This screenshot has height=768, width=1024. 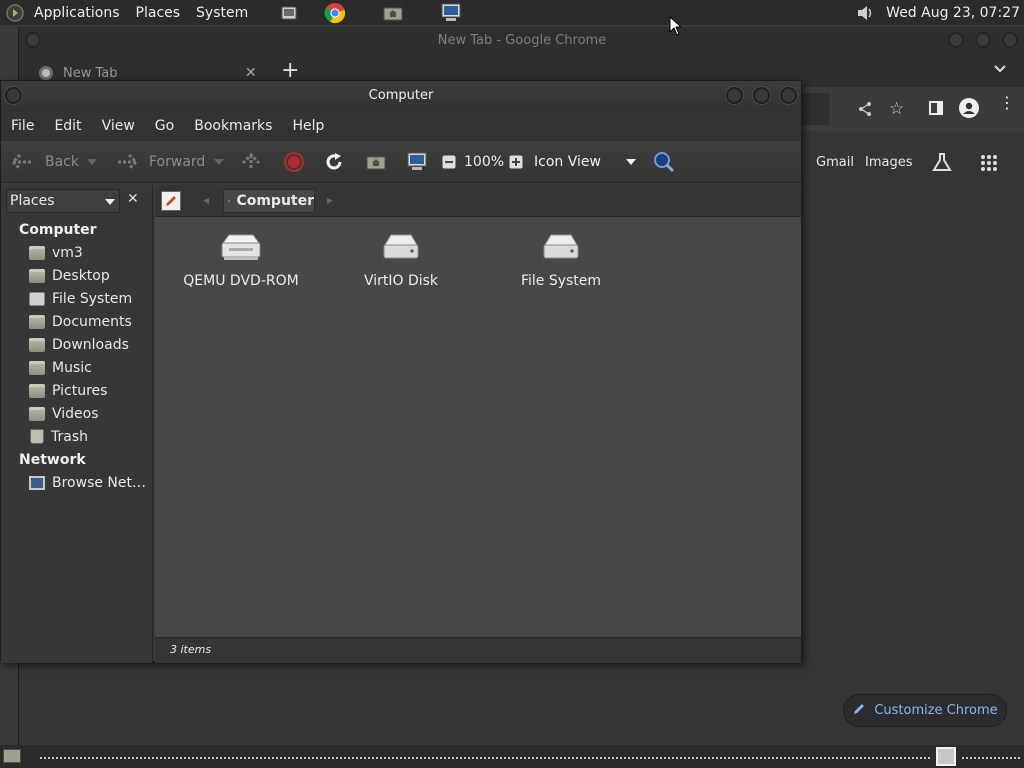 I want to click on sidebar-item-vm3: vm3, so click(x=56, y=252).